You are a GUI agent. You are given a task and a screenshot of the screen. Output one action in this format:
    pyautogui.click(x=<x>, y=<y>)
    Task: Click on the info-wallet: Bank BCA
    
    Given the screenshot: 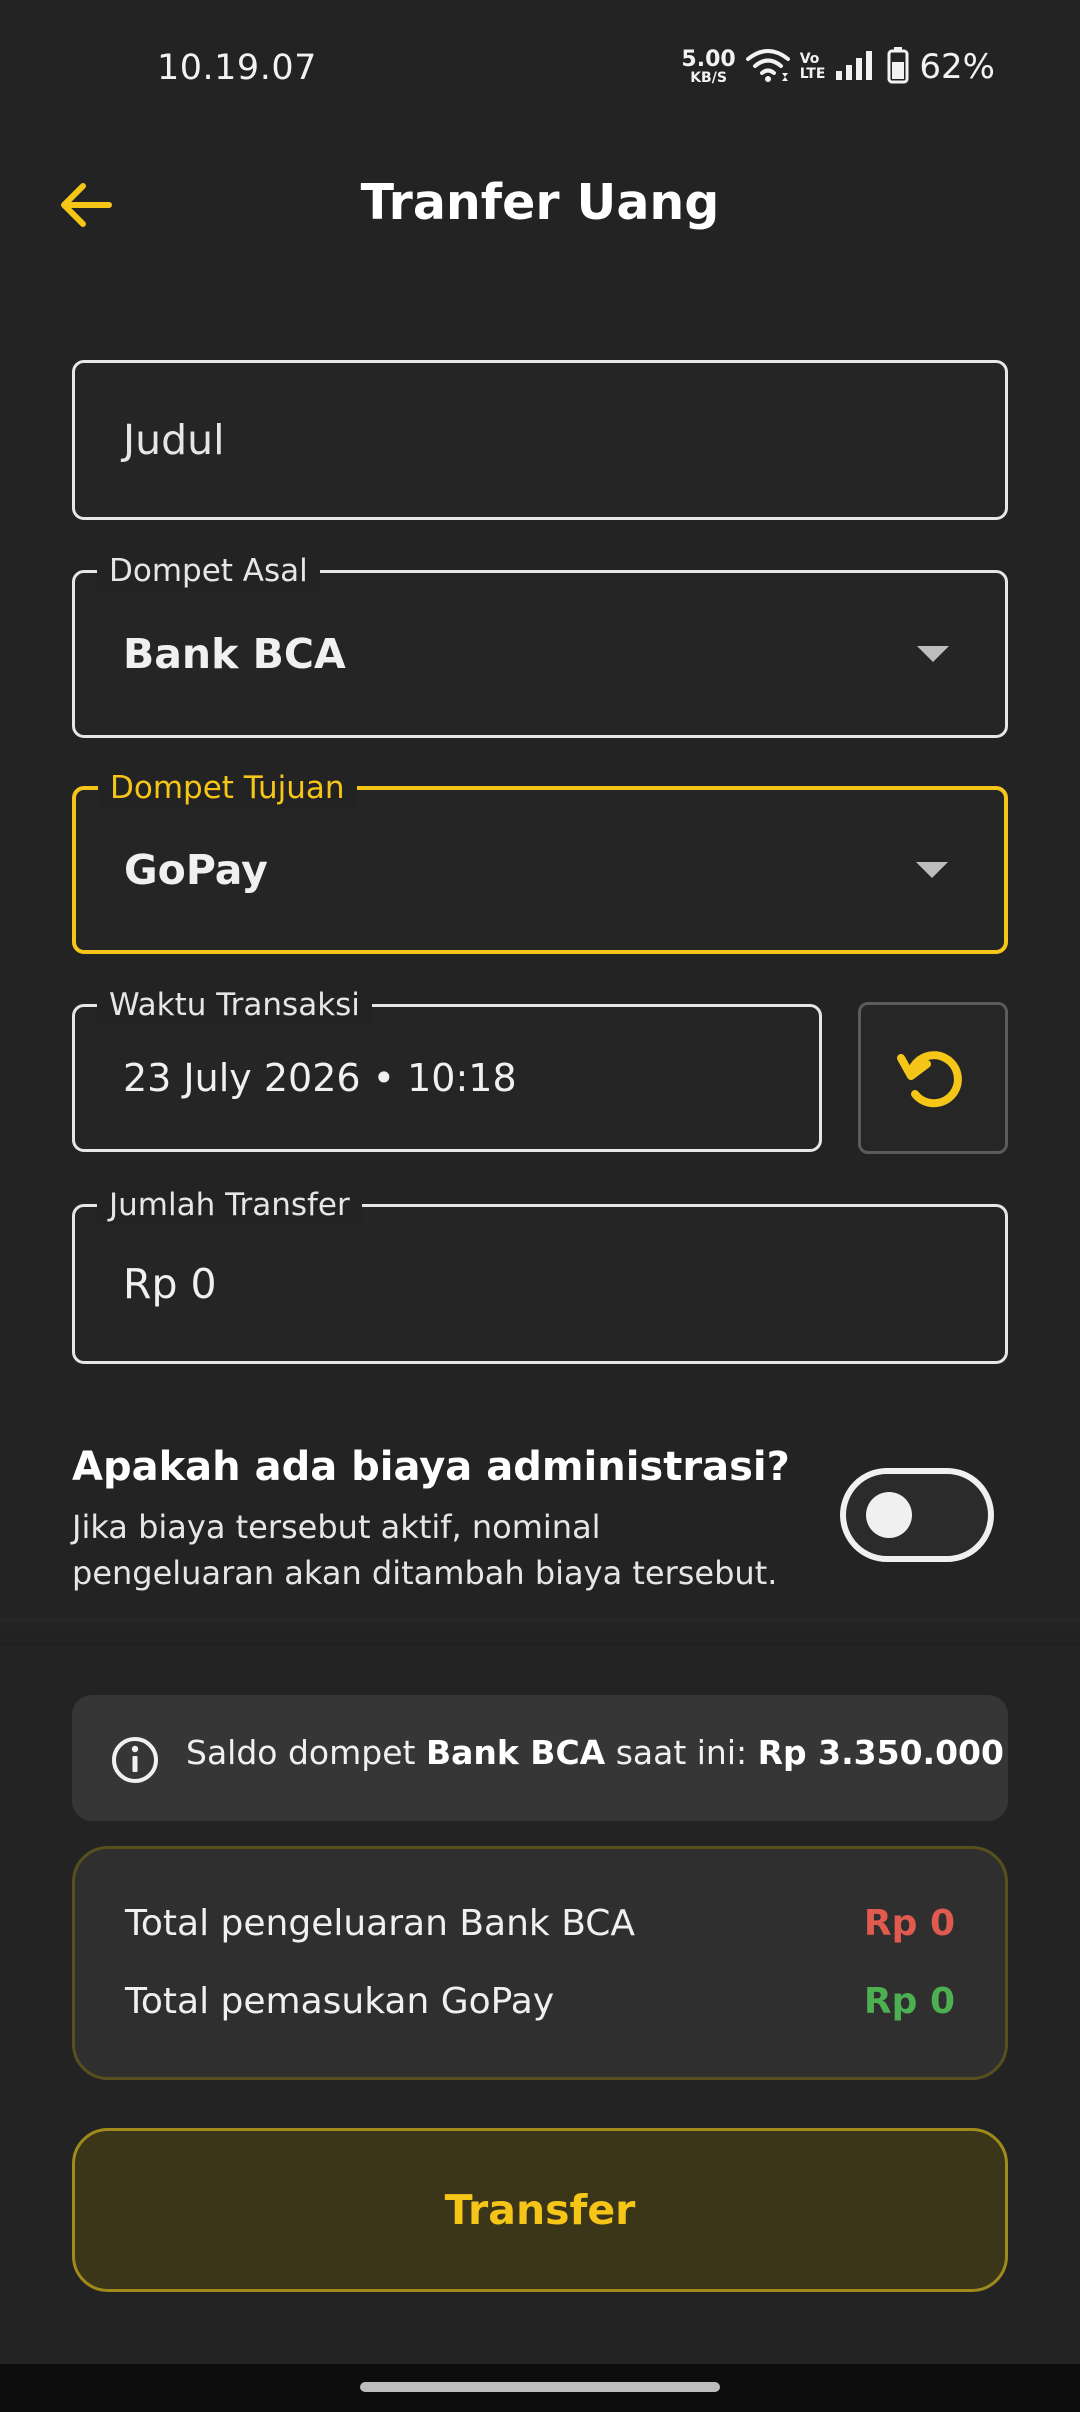 What is the action you would take?
    pyautogui.click(x=515, y=1752)
    